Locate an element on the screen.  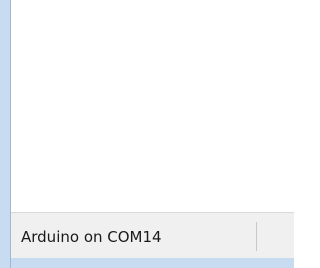
window-bottom-border is located at coordinates (152, 263).